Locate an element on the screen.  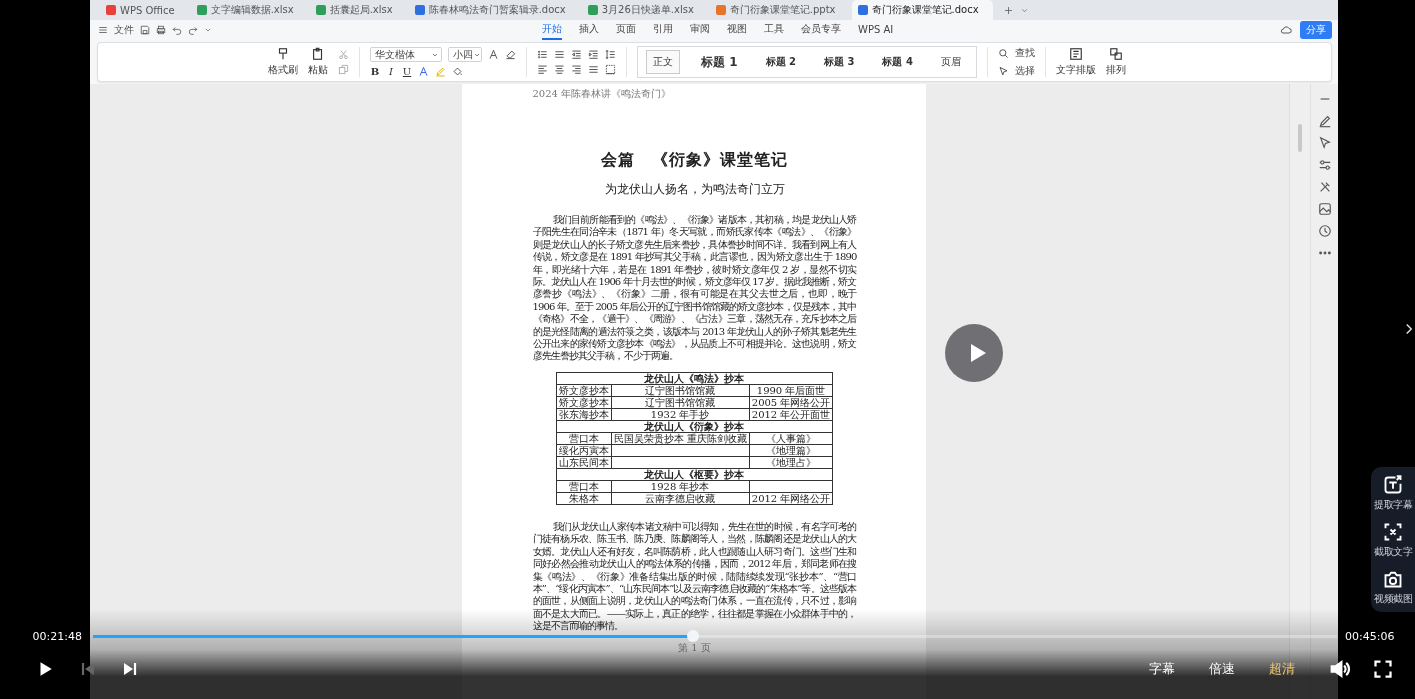
subtitles-button: 字幕 is located at coordinates (1162, 669).